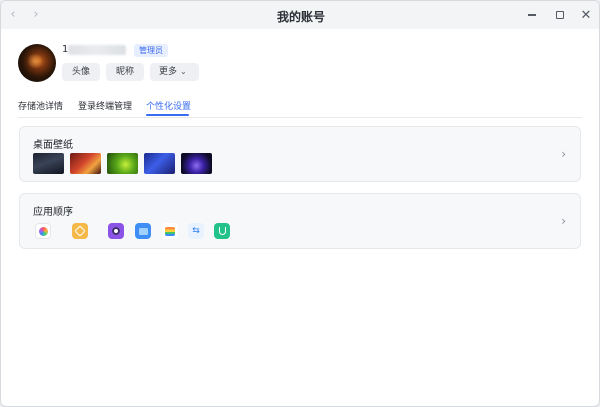 This screenshot has width=600, height=407. I want to click on tab-storage-pool: 存储池详情, so click(40, 107).